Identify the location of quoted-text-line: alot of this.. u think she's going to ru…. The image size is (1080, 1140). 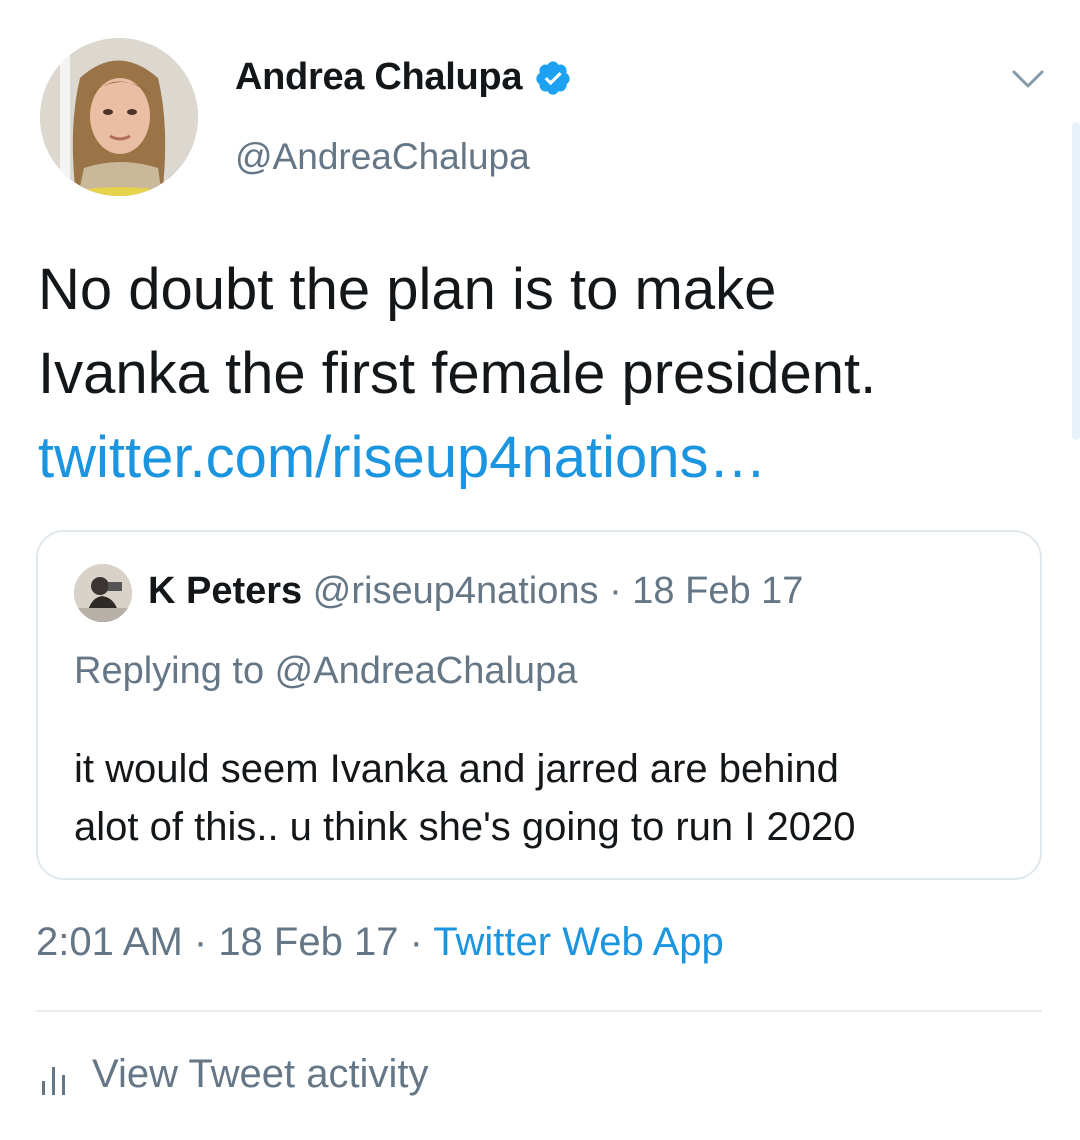
(465, 827).